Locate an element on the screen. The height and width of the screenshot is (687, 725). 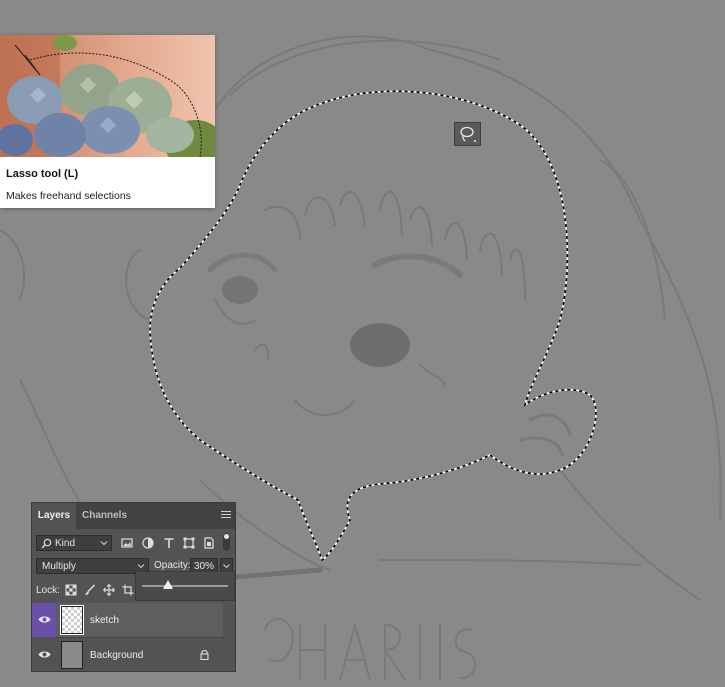
tab-channels: Channels is located at coordinates (104, 516).